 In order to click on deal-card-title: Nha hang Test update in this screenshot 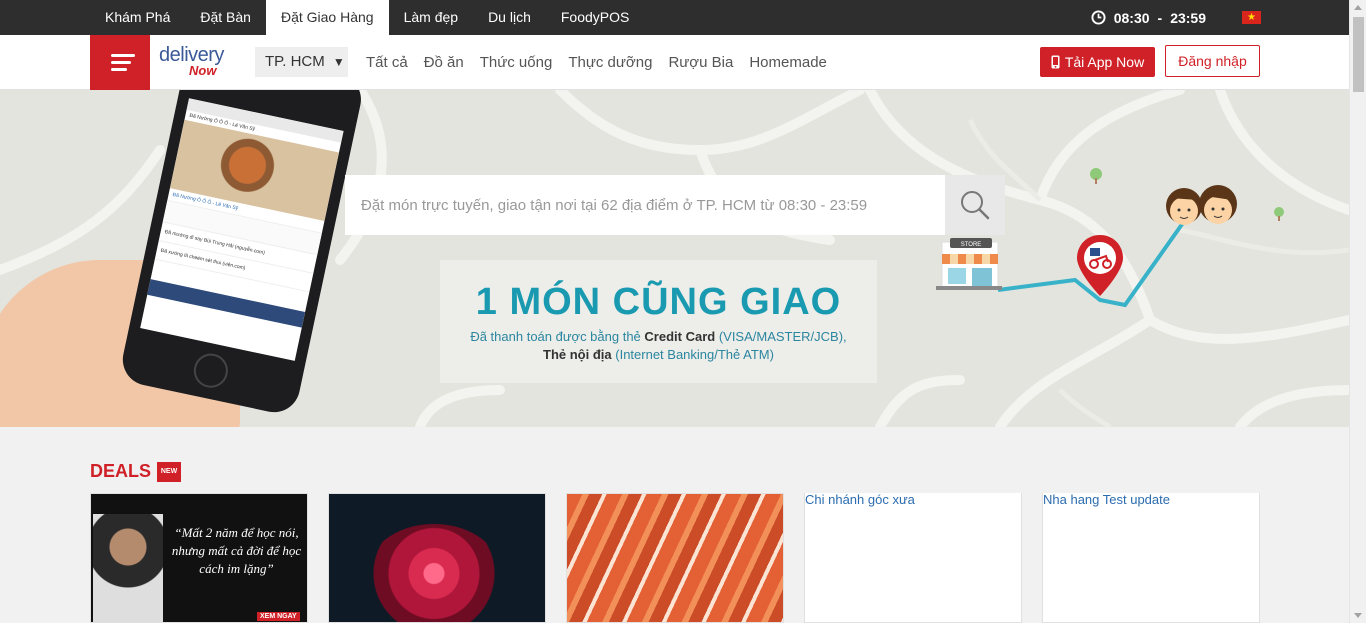, I will do `click(1106, 500)`.